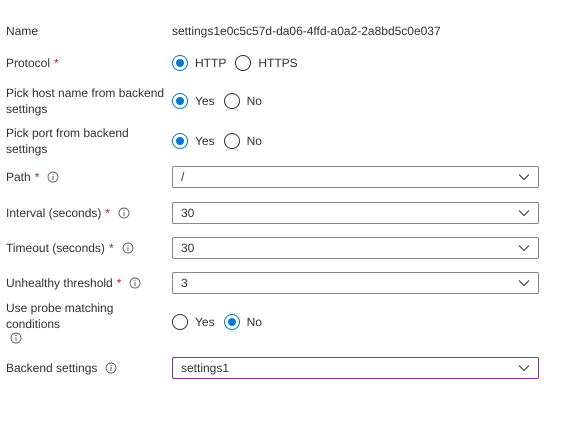  Describe the element at coordinates (59, 283) in the screenshot. I see `field-label: Unhealthy threshold` at that location.